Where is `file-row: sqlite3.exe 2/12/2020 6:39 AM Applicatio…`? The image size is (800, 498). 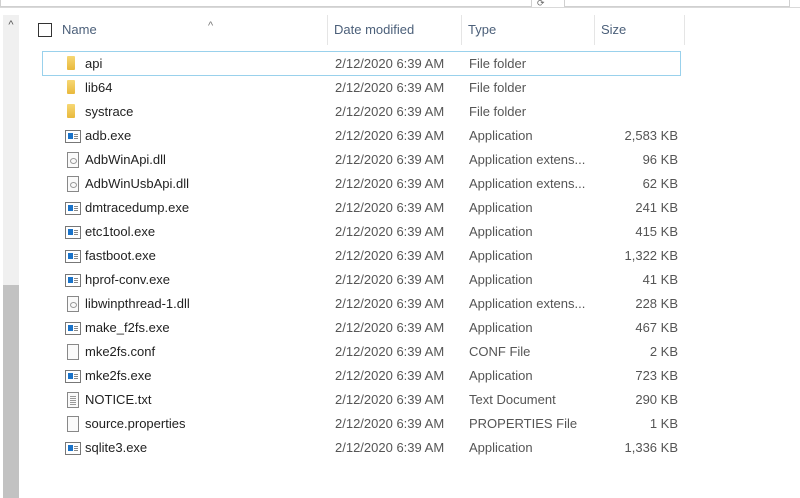
file-row: sqlite3.exe 2/12/2020 6:39 AM Applicatio… is located at coordinates (361, 447).